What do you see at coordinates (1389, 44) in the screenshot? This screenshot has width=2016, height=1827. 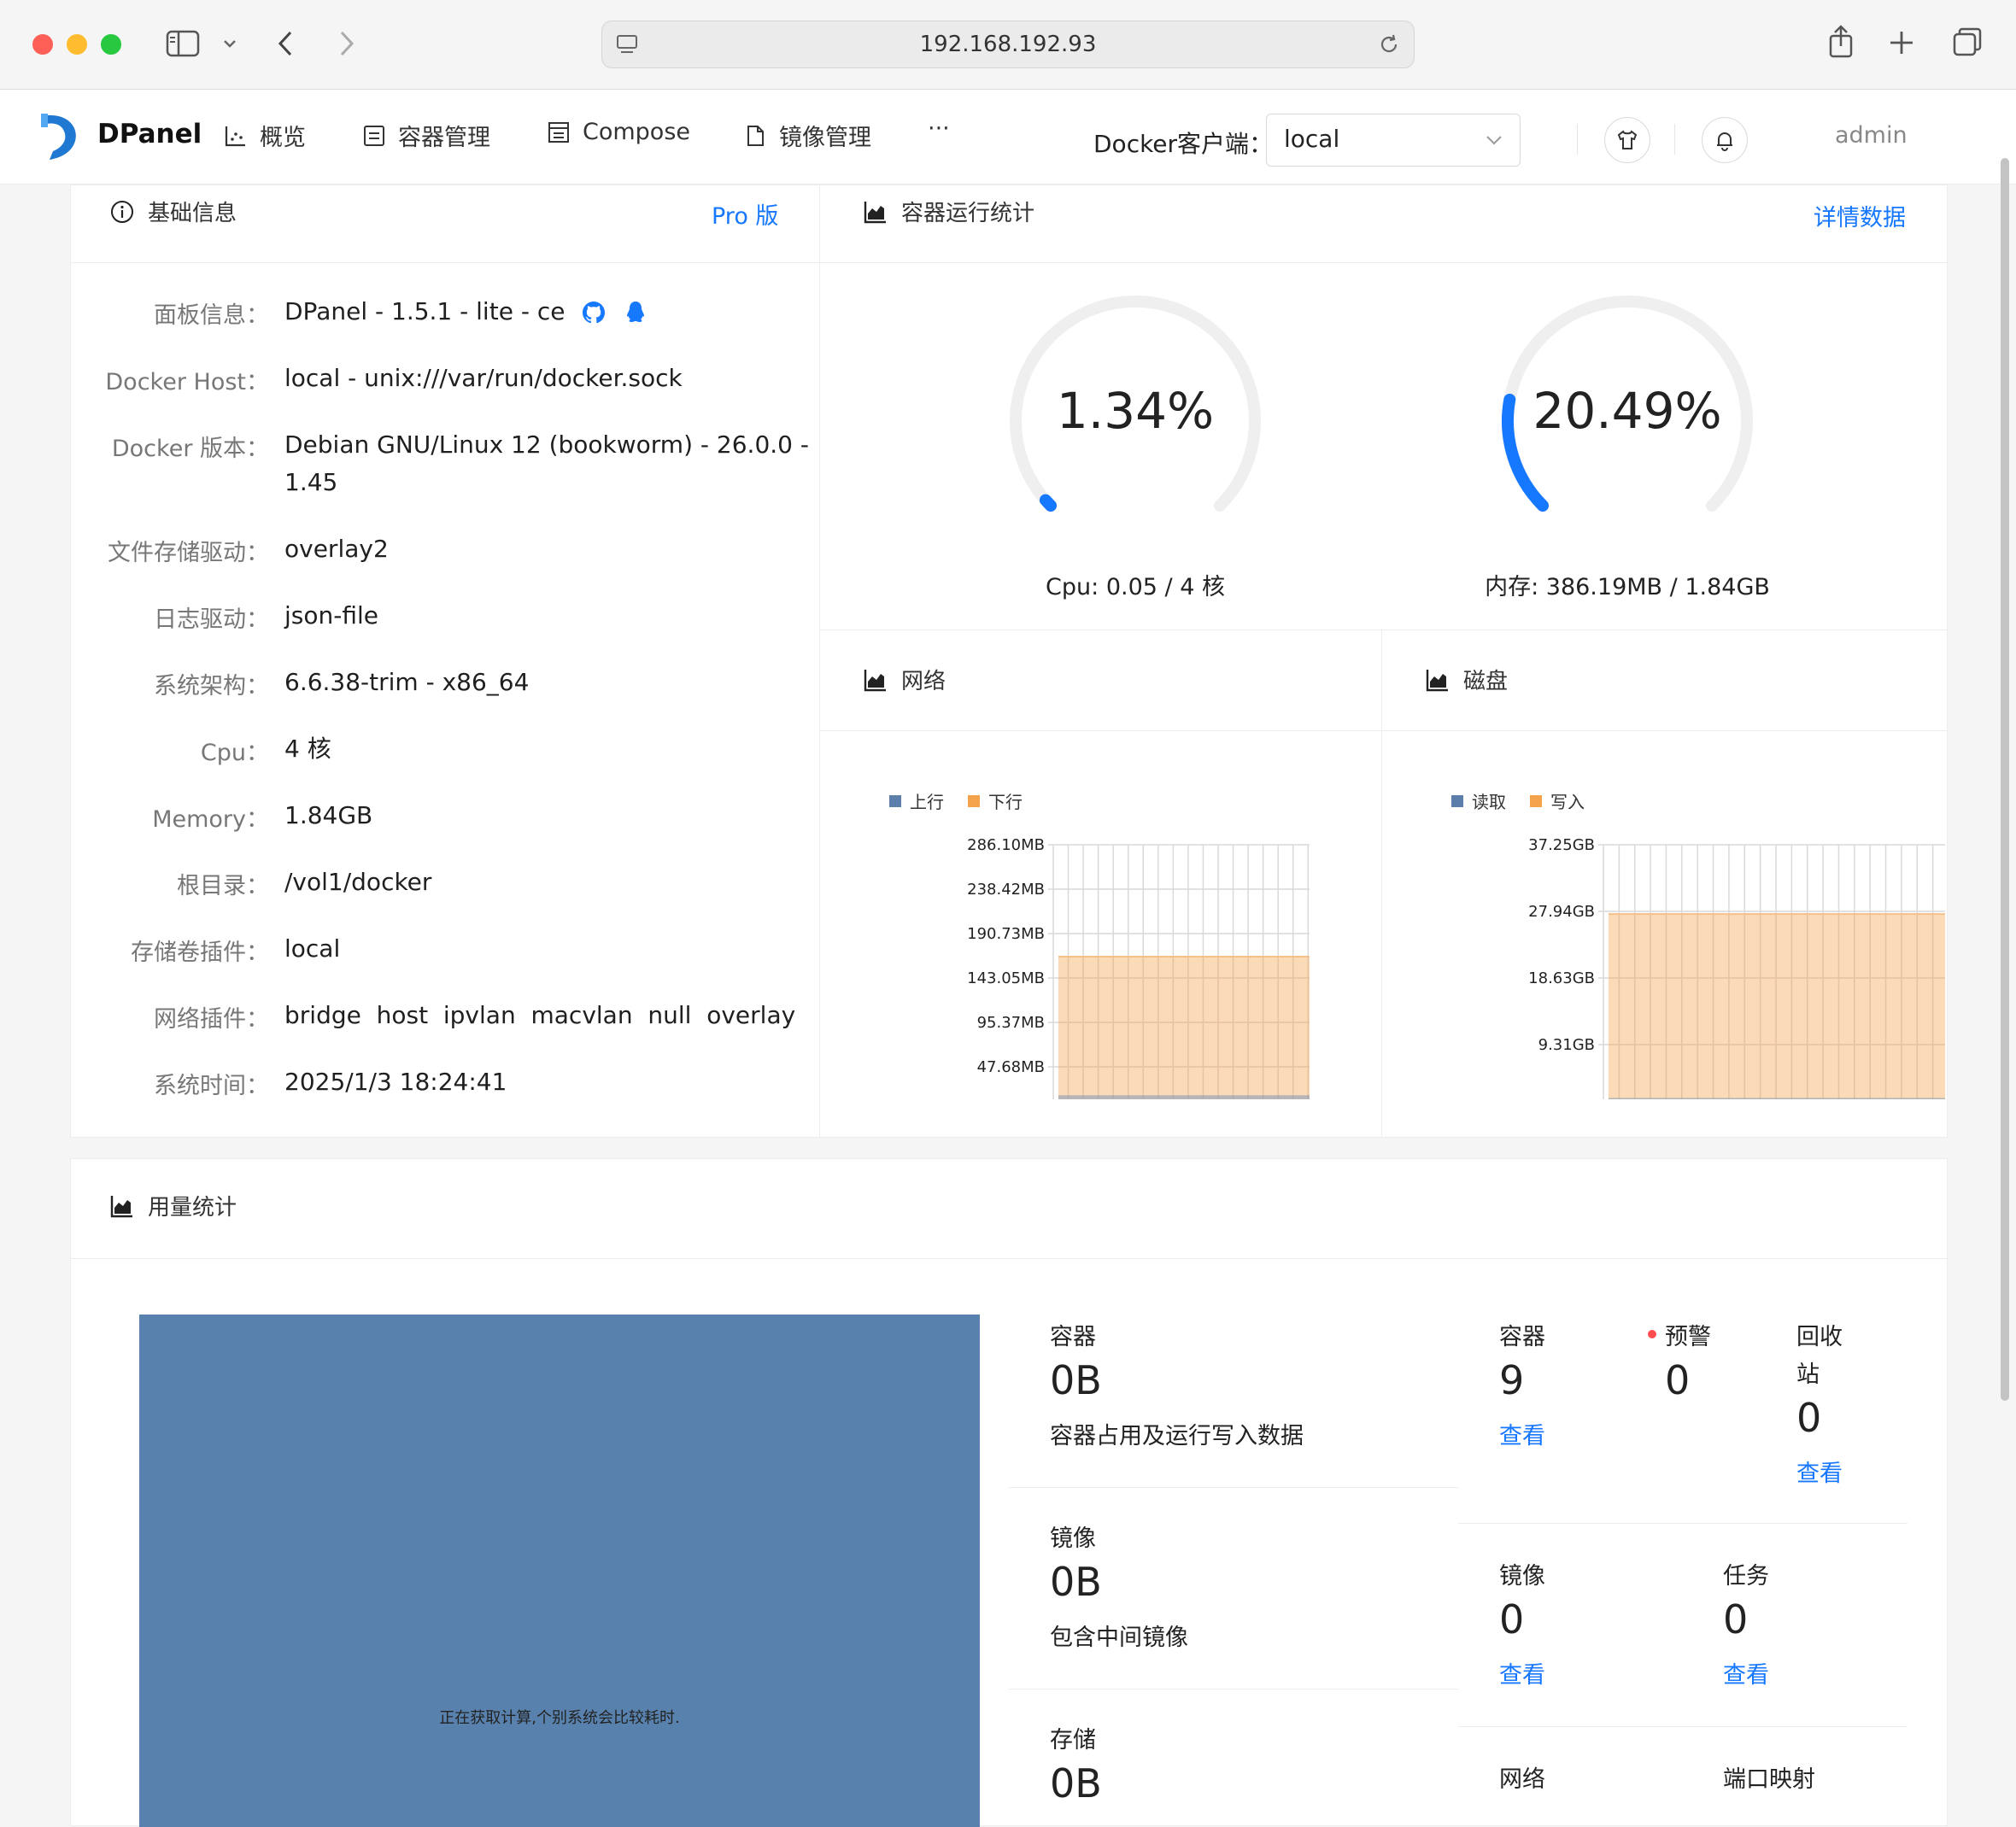 I see `reload-icon` at bounding box center [1389, 44].